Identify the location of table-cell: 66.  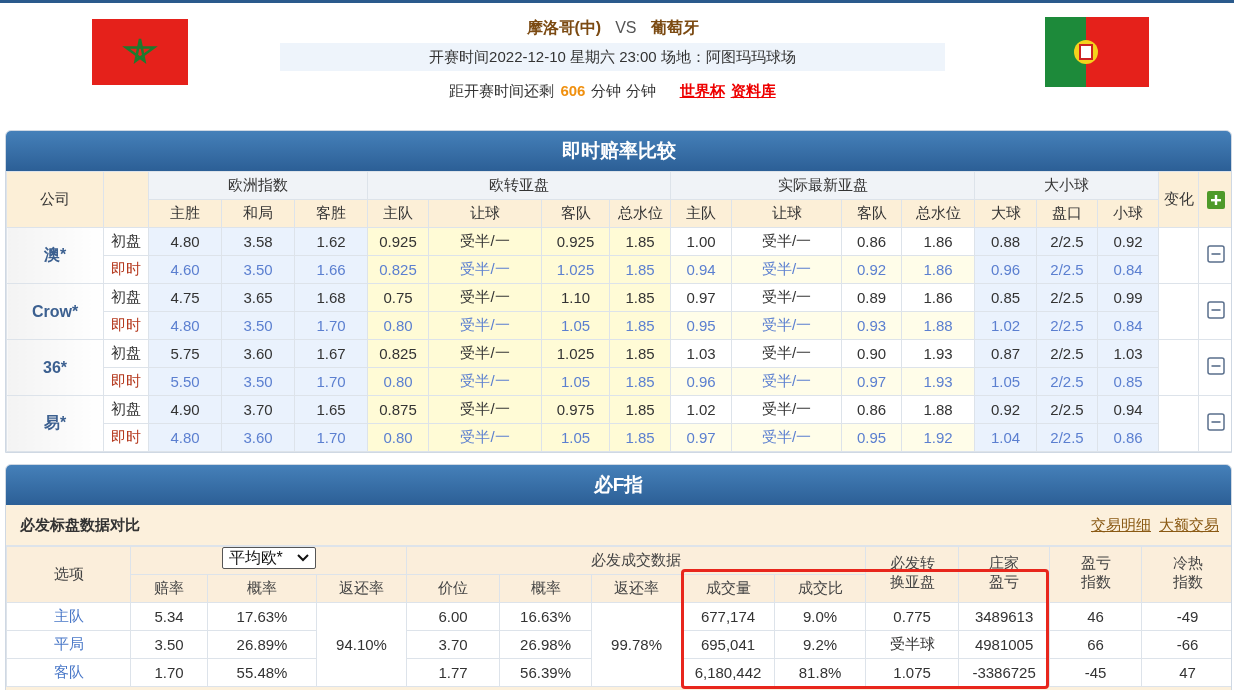
(1095, 644).